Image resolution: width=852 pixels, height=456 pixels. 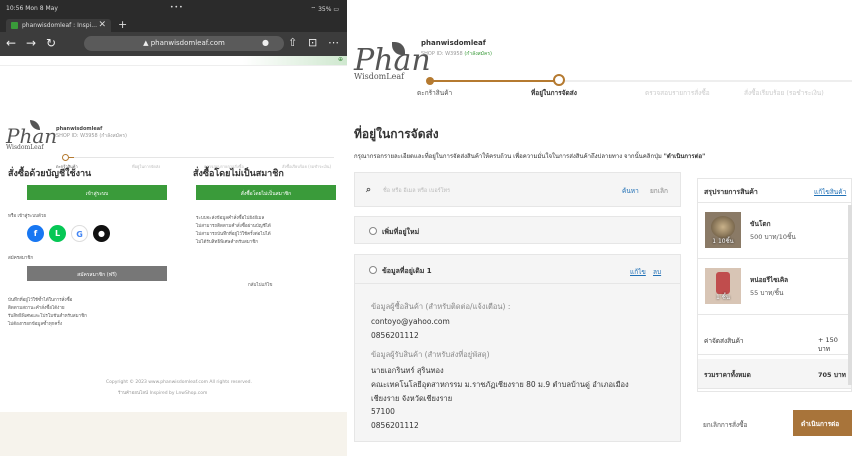 I want to click on line-icon: L, so click(x=57, y=233).